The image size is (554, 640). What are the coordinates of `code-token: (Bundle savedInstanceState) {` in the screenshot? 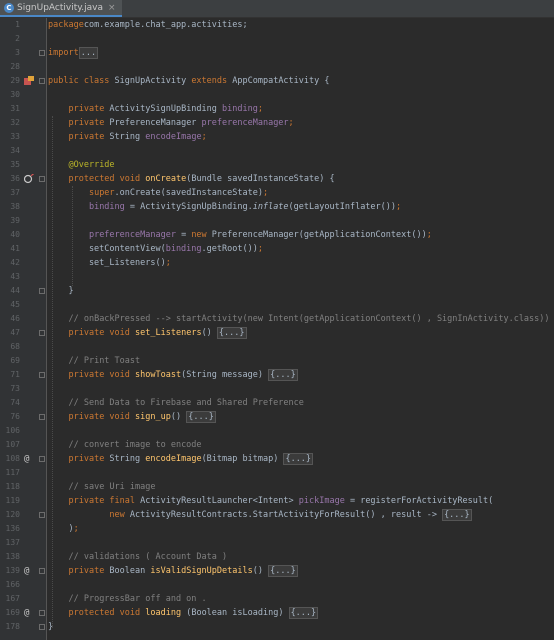 It's located at (260, 179).